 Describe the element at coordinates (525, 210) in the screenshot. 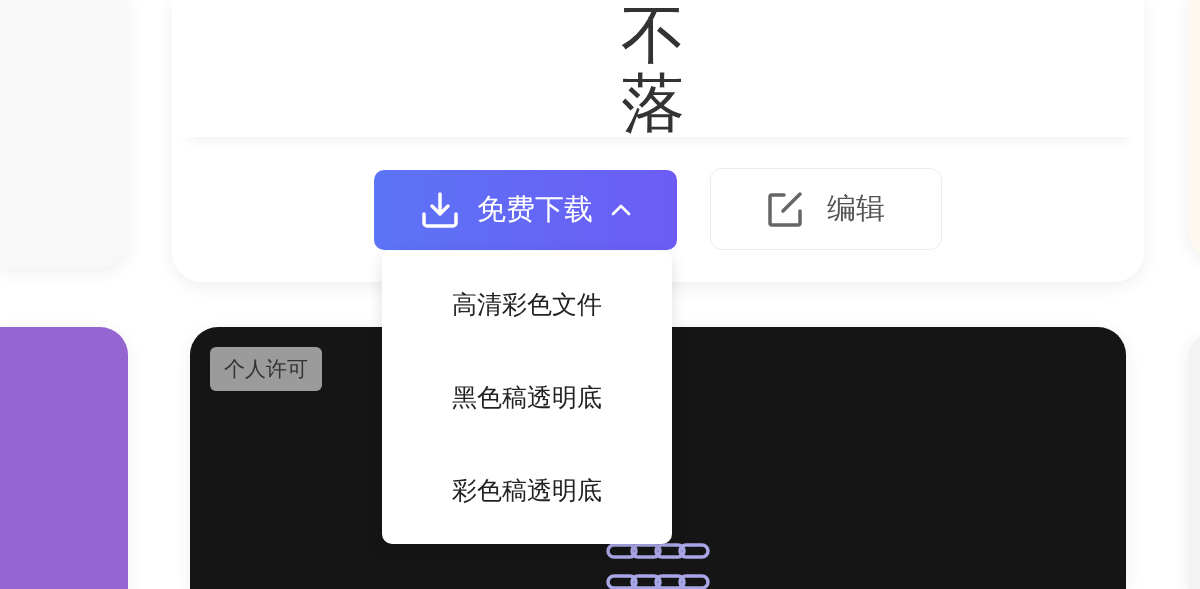

I see `download-button: 免费下载` at that location.